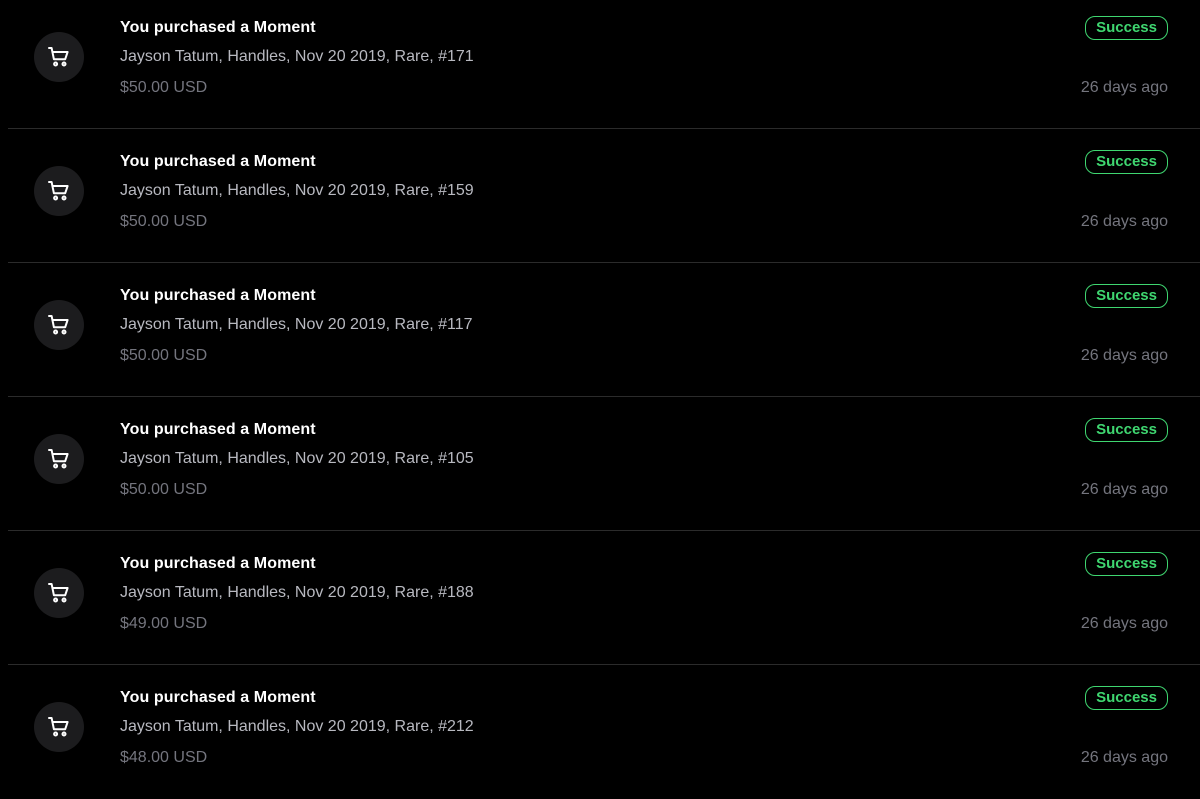 The width and height of the screenshot is (1200, 799). Describe the element at coordinates (164, 757) in the screenshot. I see `transaction-price: $48.00 USD` at that location.